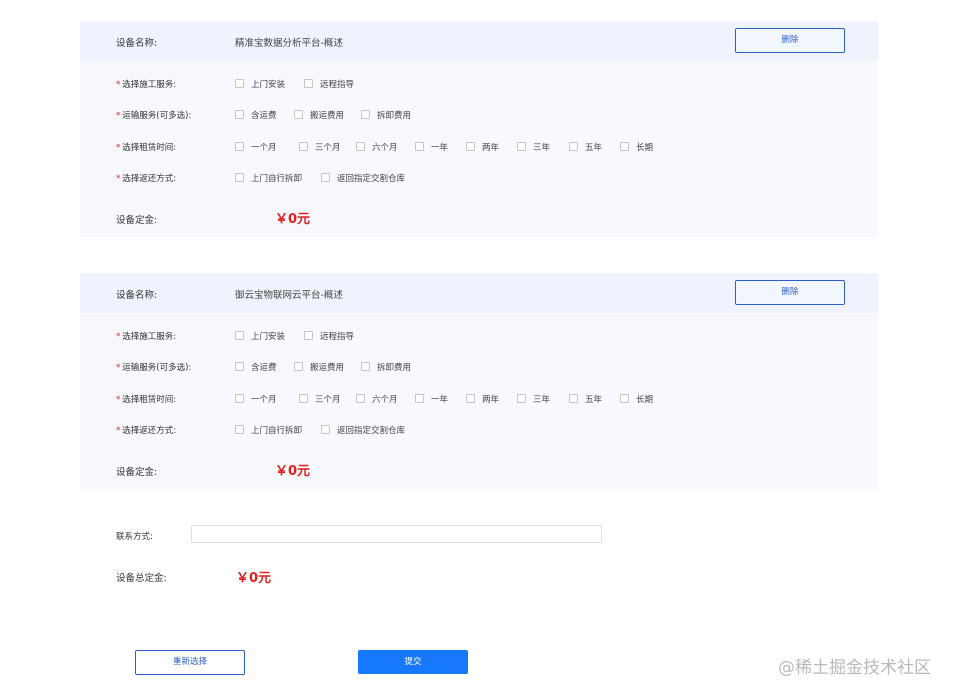 The height and width of the screenshot is (695, 959). I want to click on option-row-label: * 选择返还方式:, so click(146, 178).